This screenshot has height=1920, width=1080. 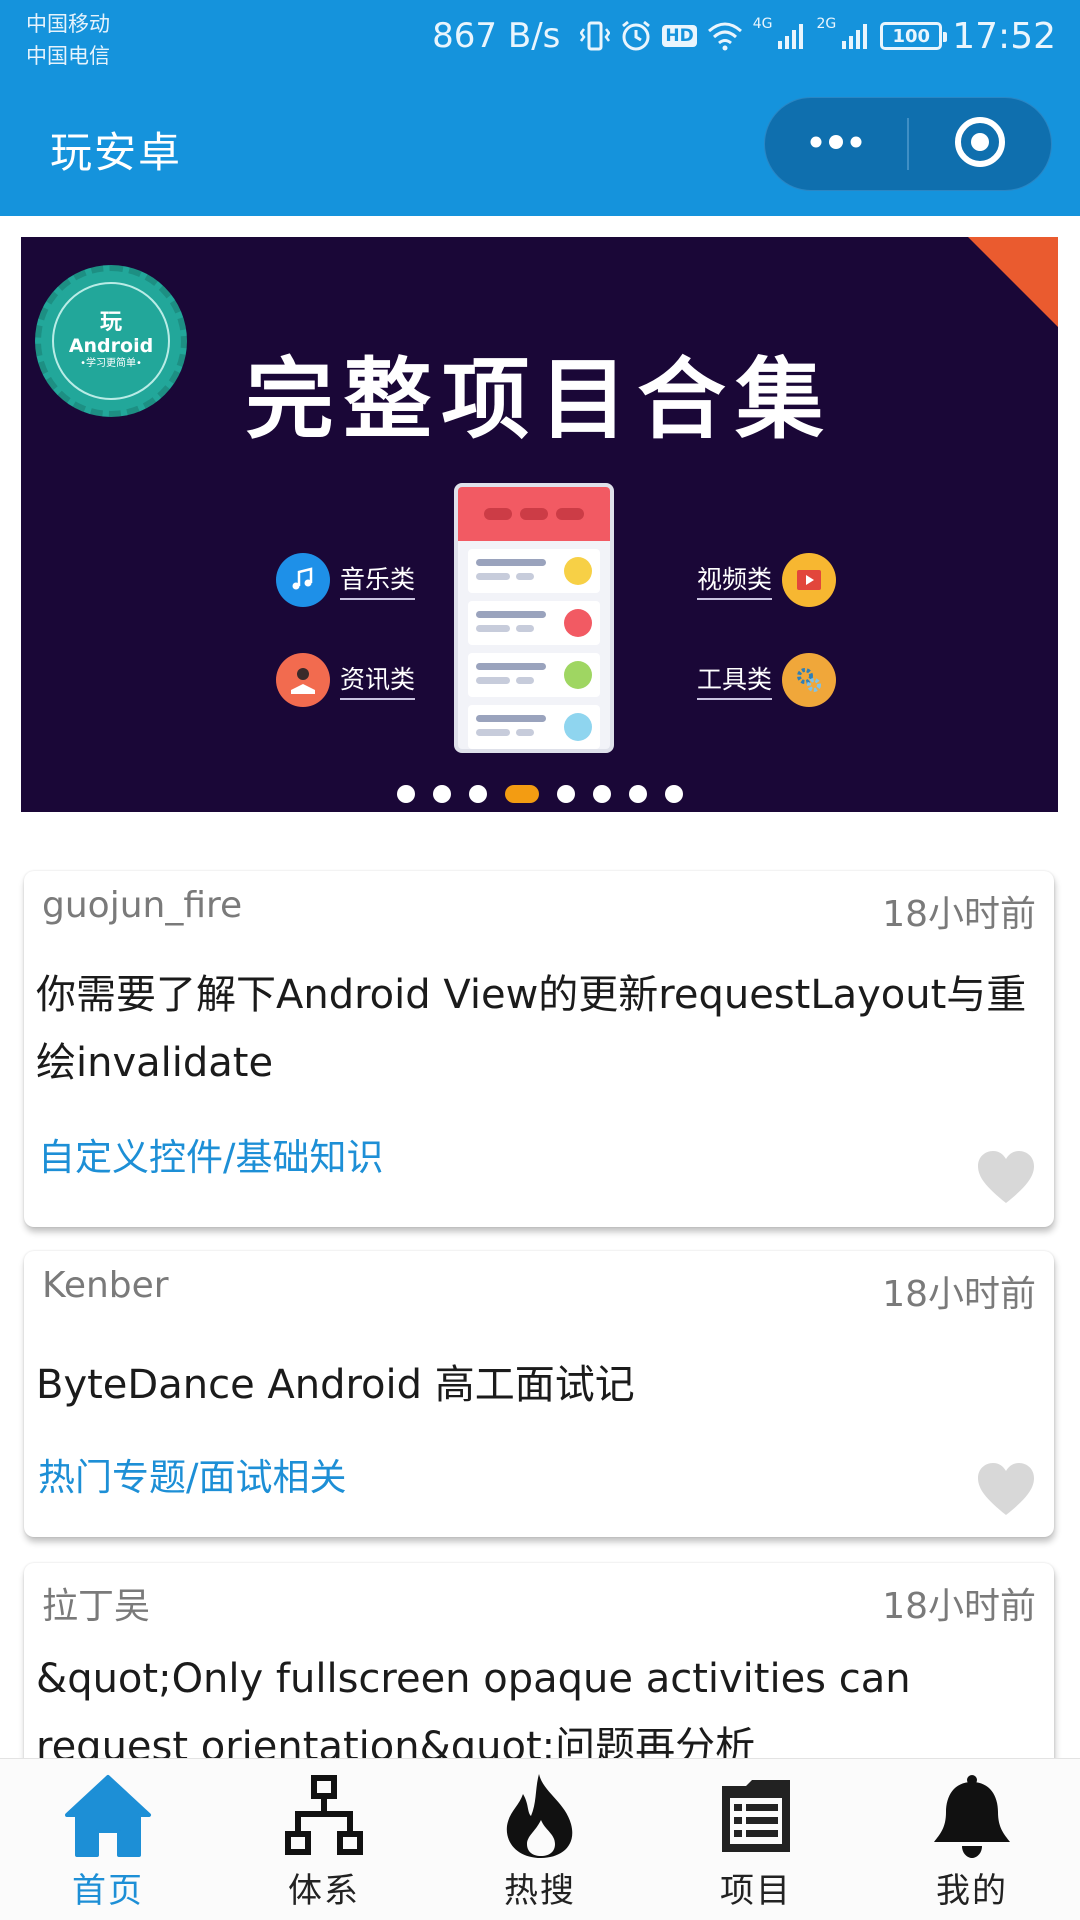 I want to click on vibrate-icon, so click(x=595, y=36).